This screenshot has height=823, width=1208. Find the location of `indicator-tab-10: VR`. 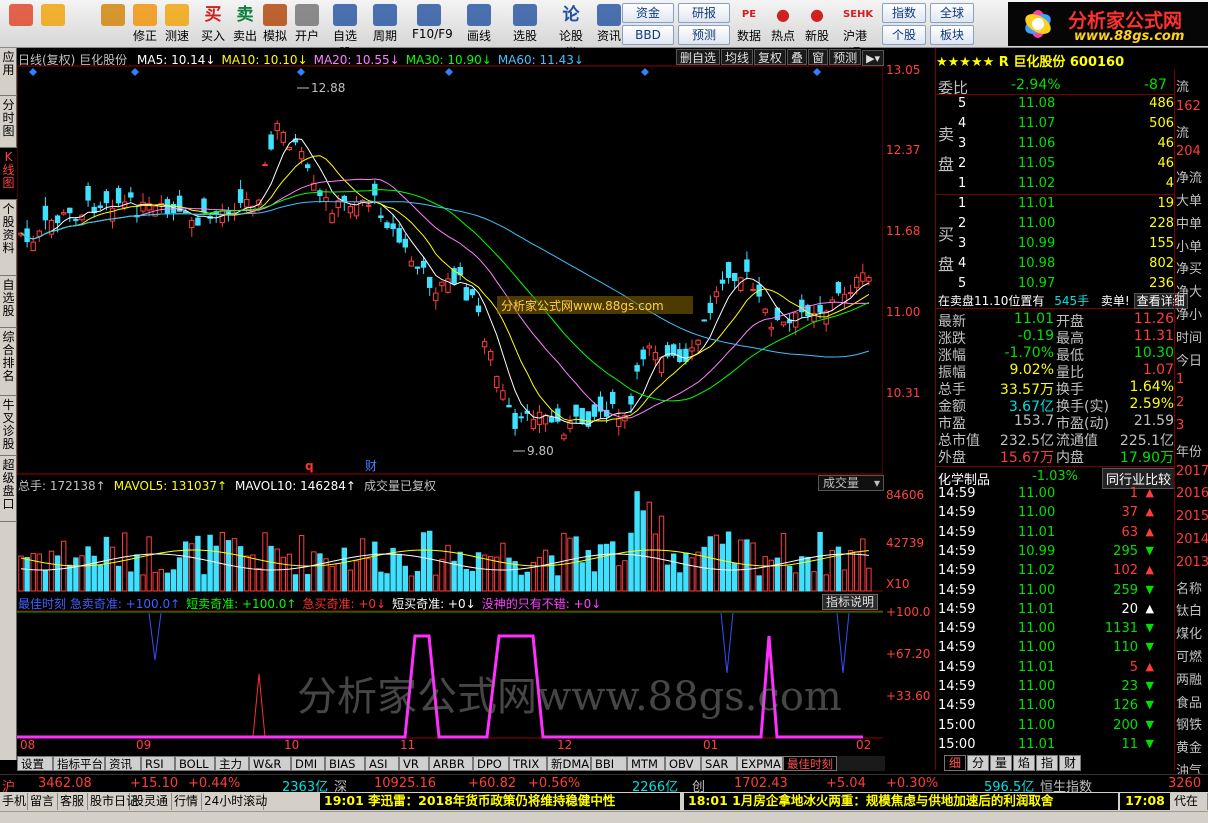

indicator-tab-10: VR is located at coordinates (414, 763).